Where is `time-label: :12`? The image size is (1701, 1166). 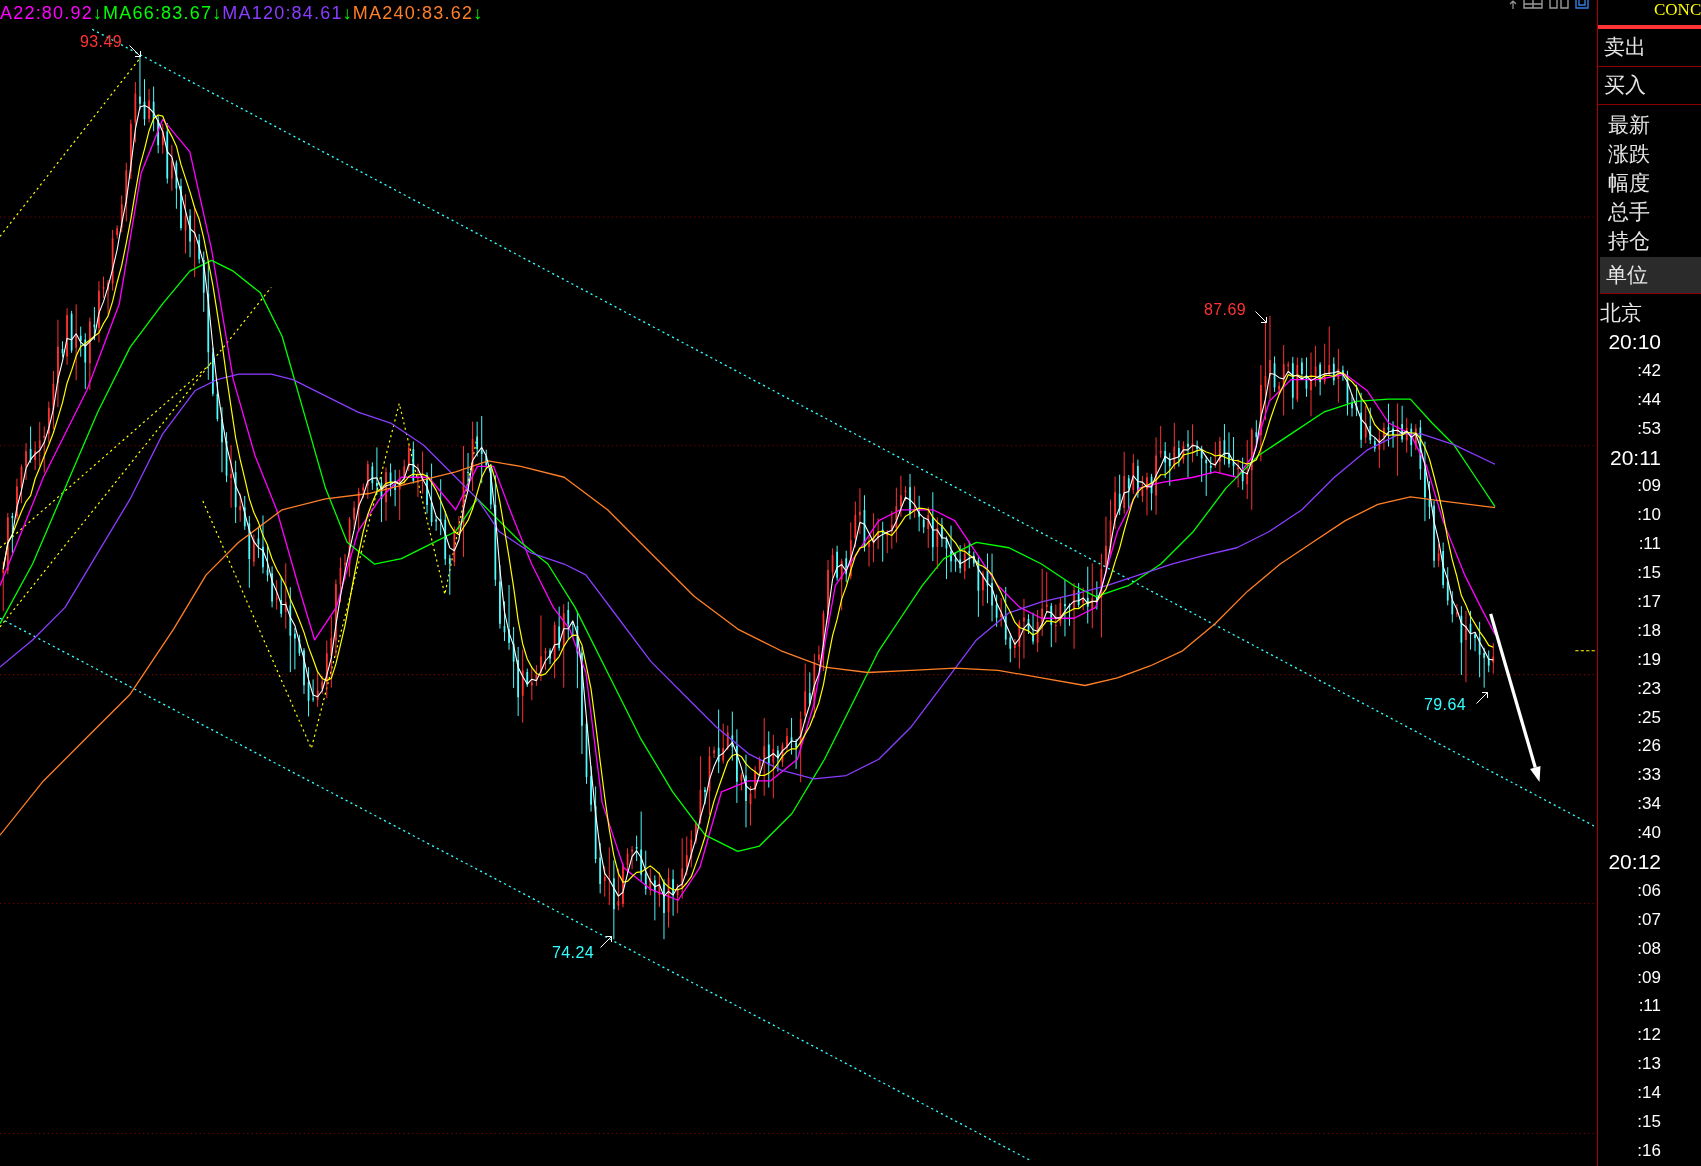
time-label: :12 is located at coordinates (1649, 1035).